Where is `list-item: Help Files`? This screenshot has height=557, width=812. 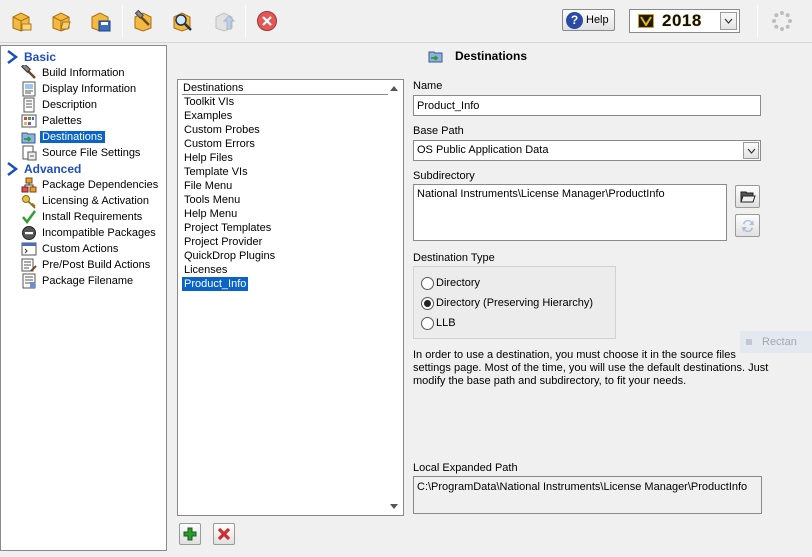 list-item: Help Files is located at coordinates (208, 158).